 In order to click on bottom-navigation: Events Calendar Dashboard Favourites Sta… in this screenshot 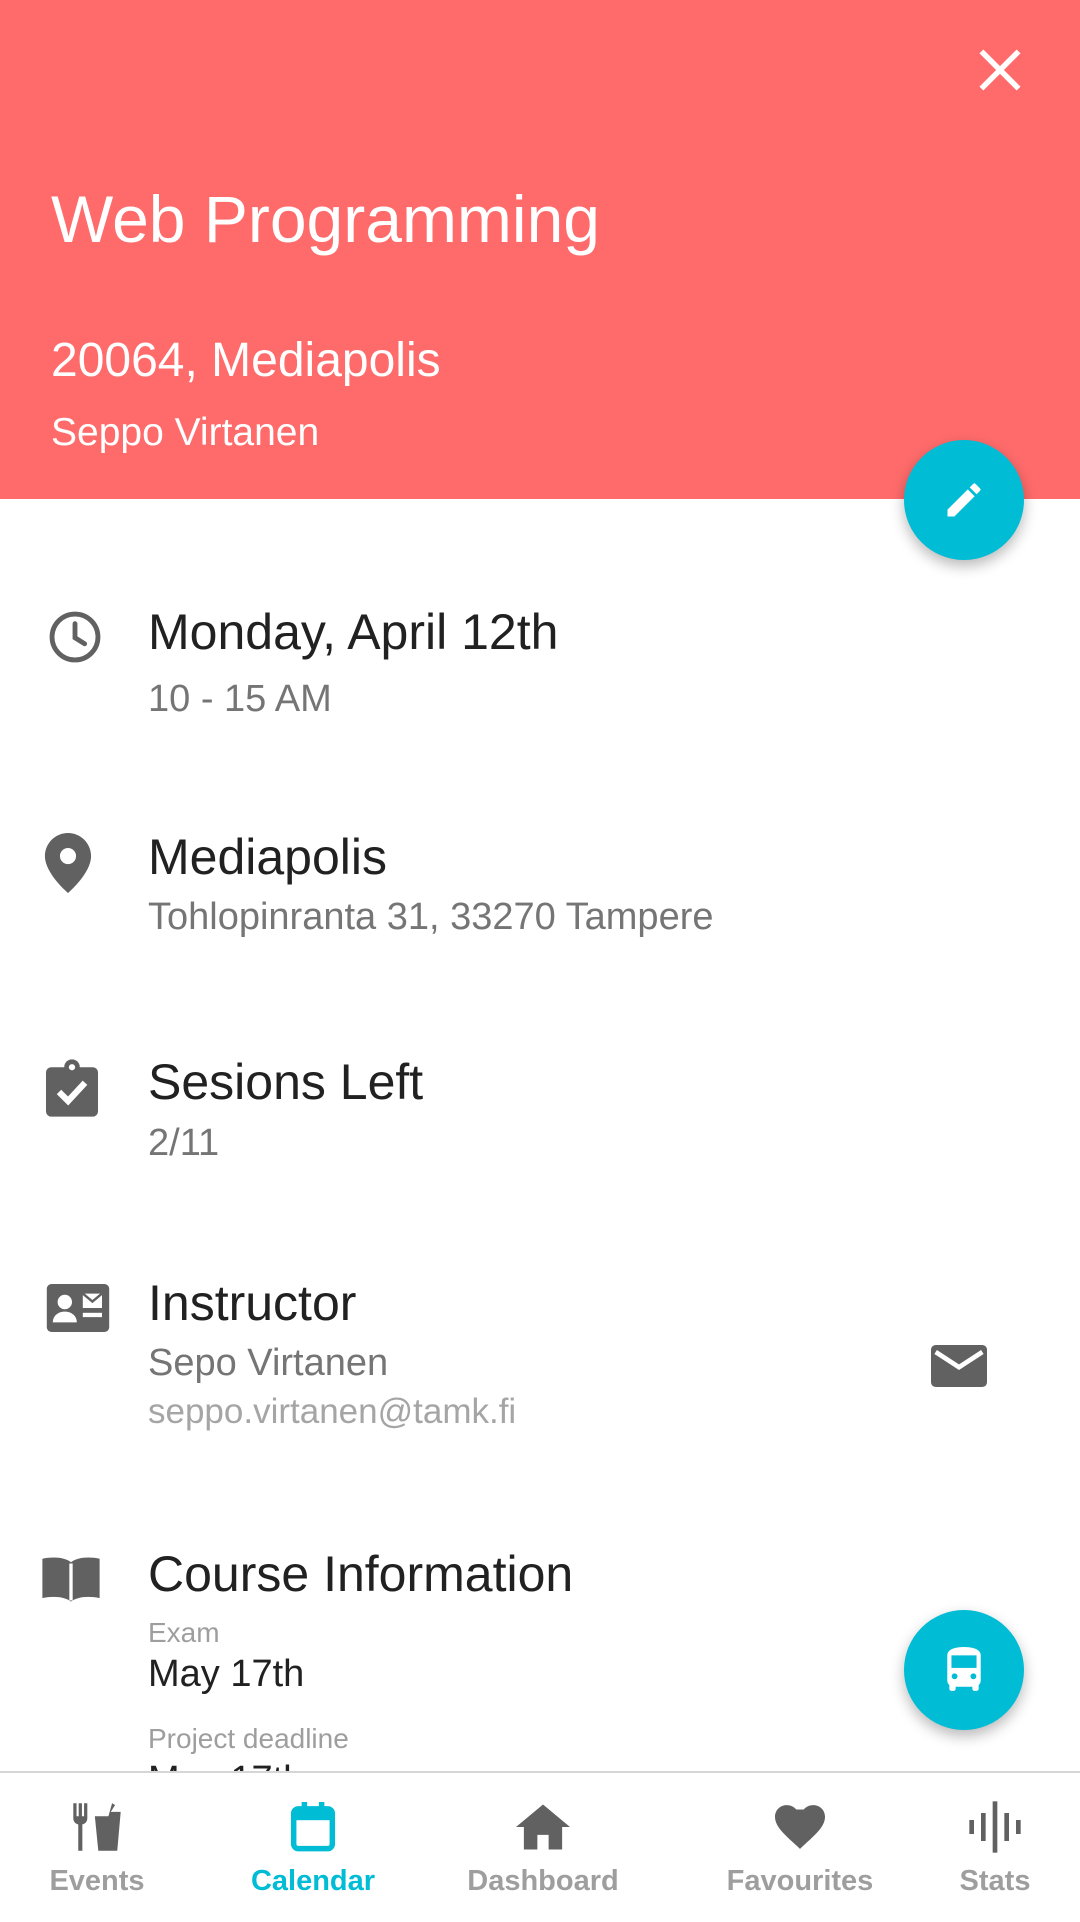, I will do `click(540, 1846)`.